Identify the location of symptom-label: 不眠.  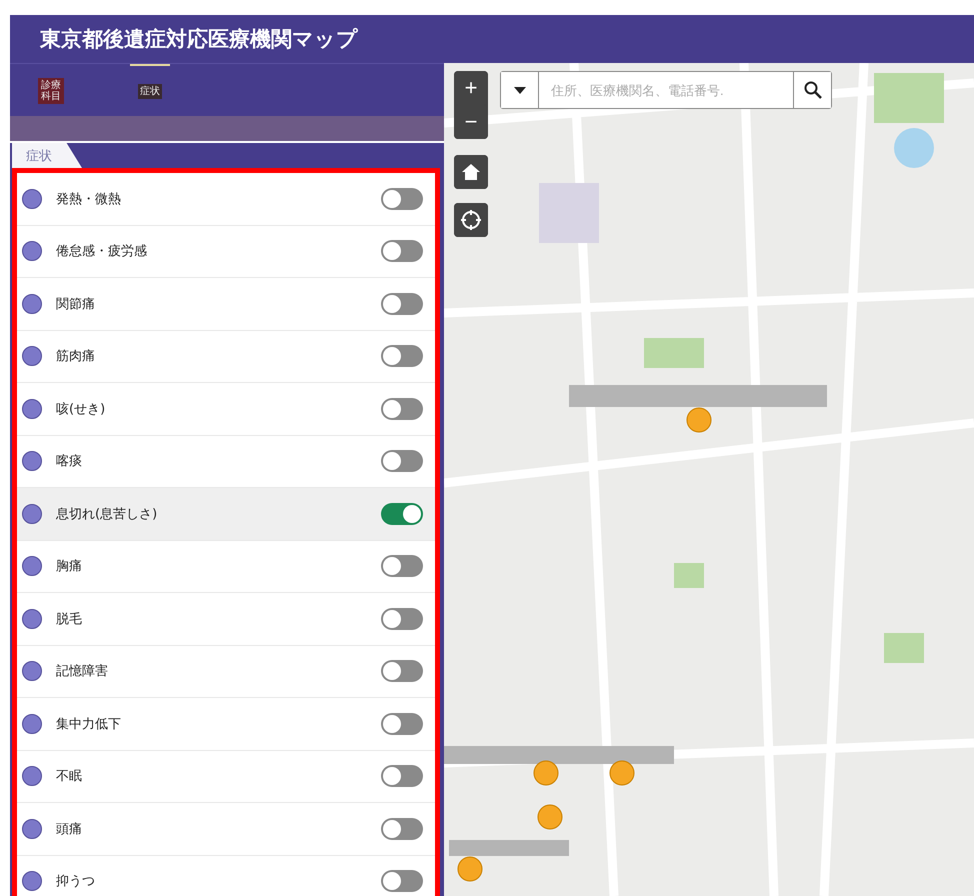
(69, 777).